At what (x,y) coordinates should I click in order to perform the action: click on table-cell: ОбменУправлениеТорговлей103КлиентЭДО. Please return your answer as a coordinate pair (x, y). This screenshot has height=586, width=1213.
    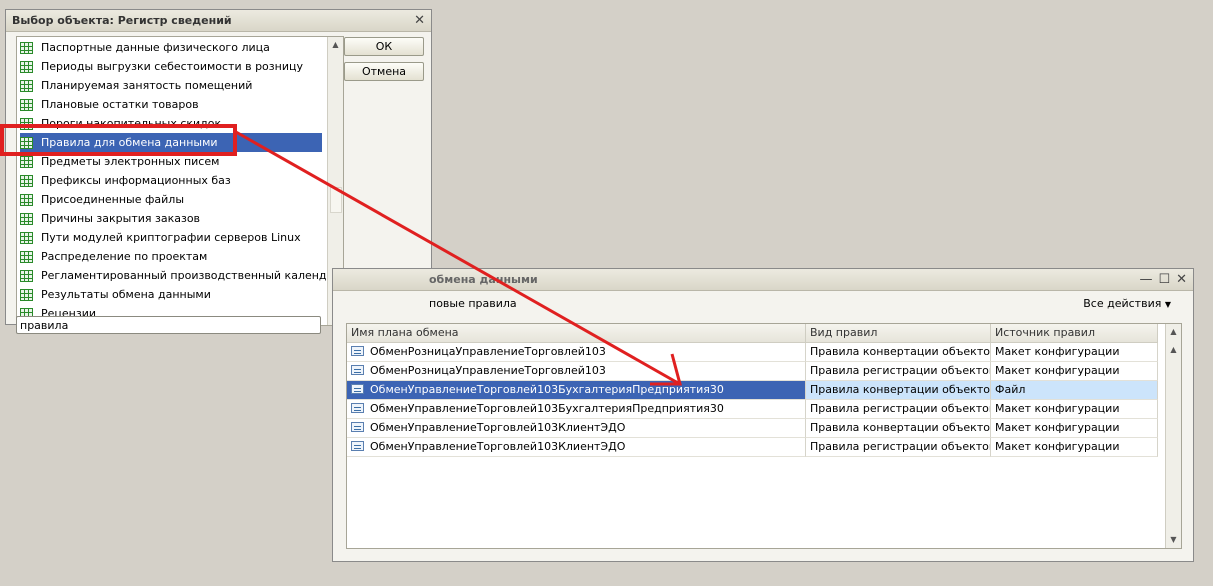
    Looking at the image, I should click on (576, 447).